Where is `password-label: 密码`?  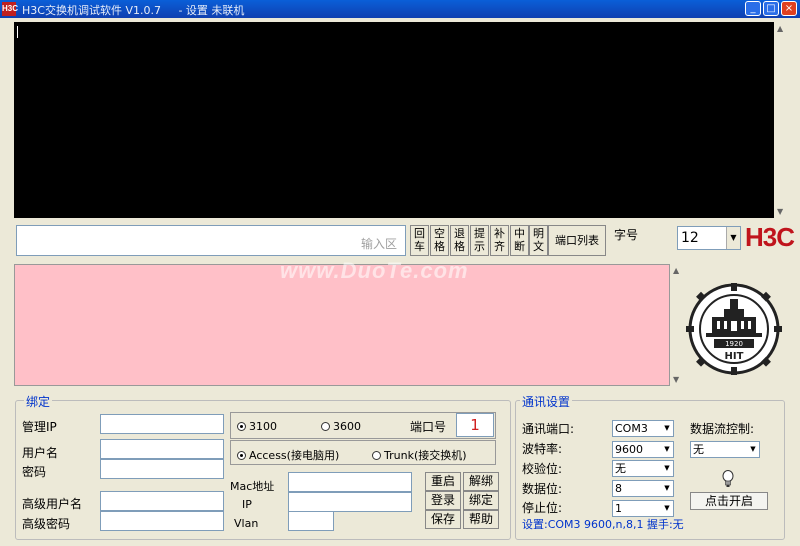
password-label: 密码 is located at coordinates (34, 472).